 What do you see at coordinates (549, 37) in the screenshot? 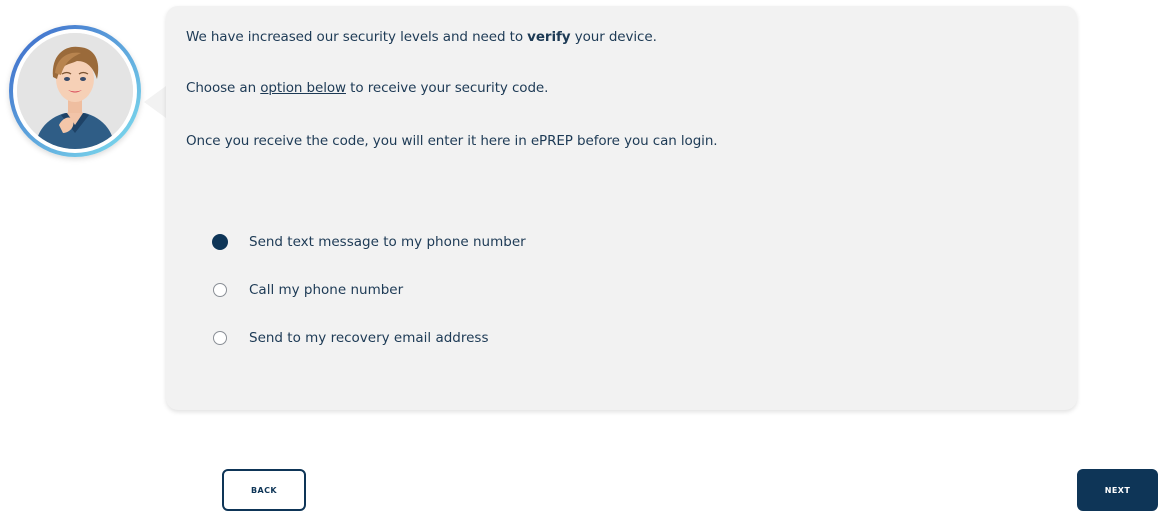
I see `verify-emphasis: verify` at bounding box center [549, 37].